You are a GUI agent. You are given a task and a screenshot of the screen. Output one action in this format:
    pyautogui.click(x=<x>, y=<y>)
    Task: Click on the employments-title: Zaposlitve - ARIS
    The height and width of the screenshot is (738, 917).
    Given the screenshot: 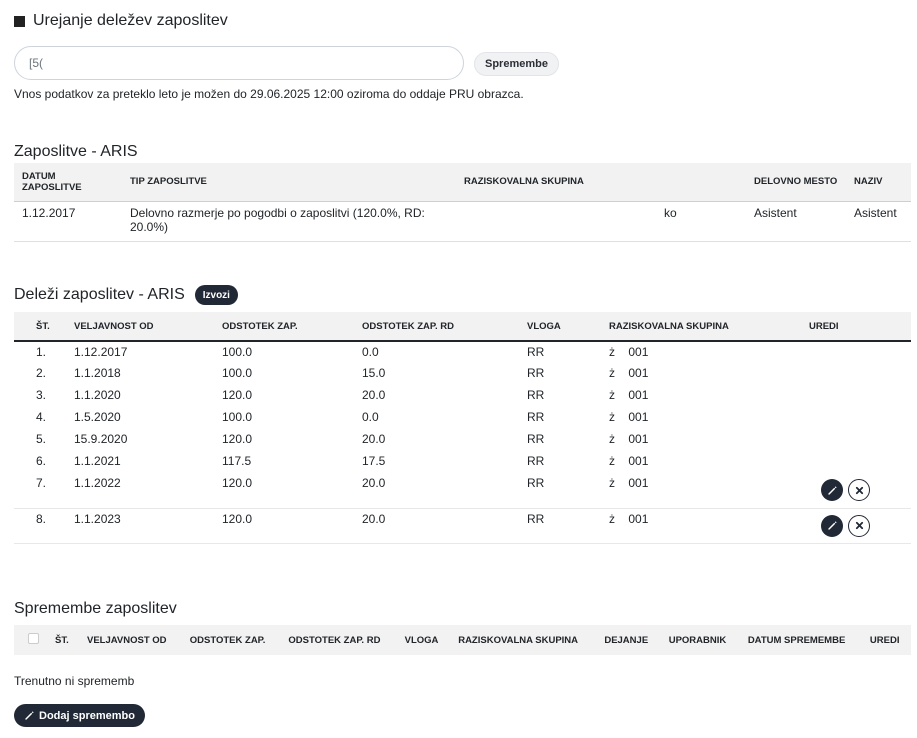 What is the action you would take?
    pyautogui.click(x=76, y=151)
    